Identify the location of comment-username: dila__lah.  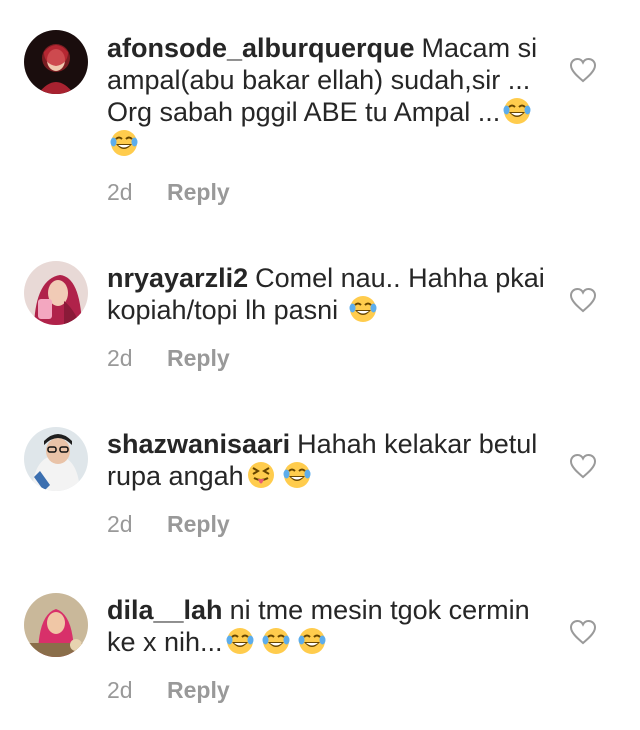
(165, 610).